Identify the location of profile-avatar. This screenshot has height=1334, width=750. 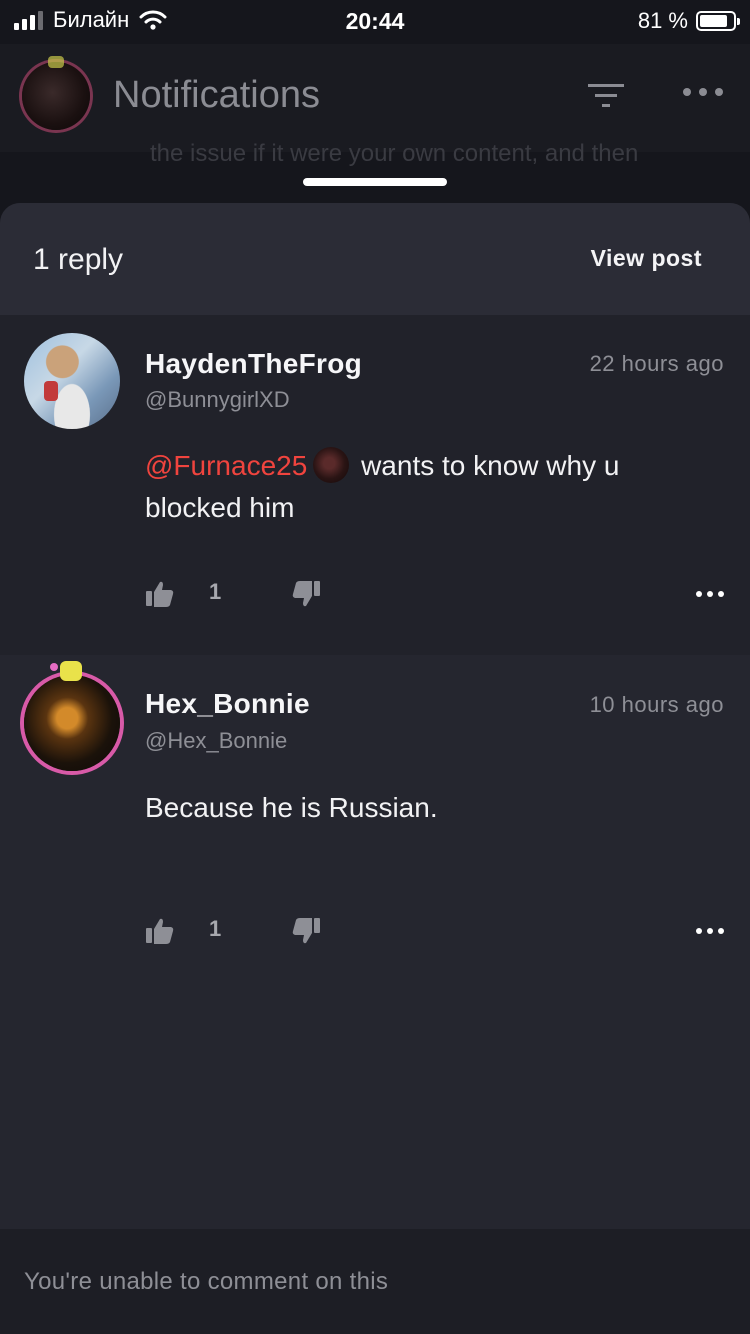
(56, 96).